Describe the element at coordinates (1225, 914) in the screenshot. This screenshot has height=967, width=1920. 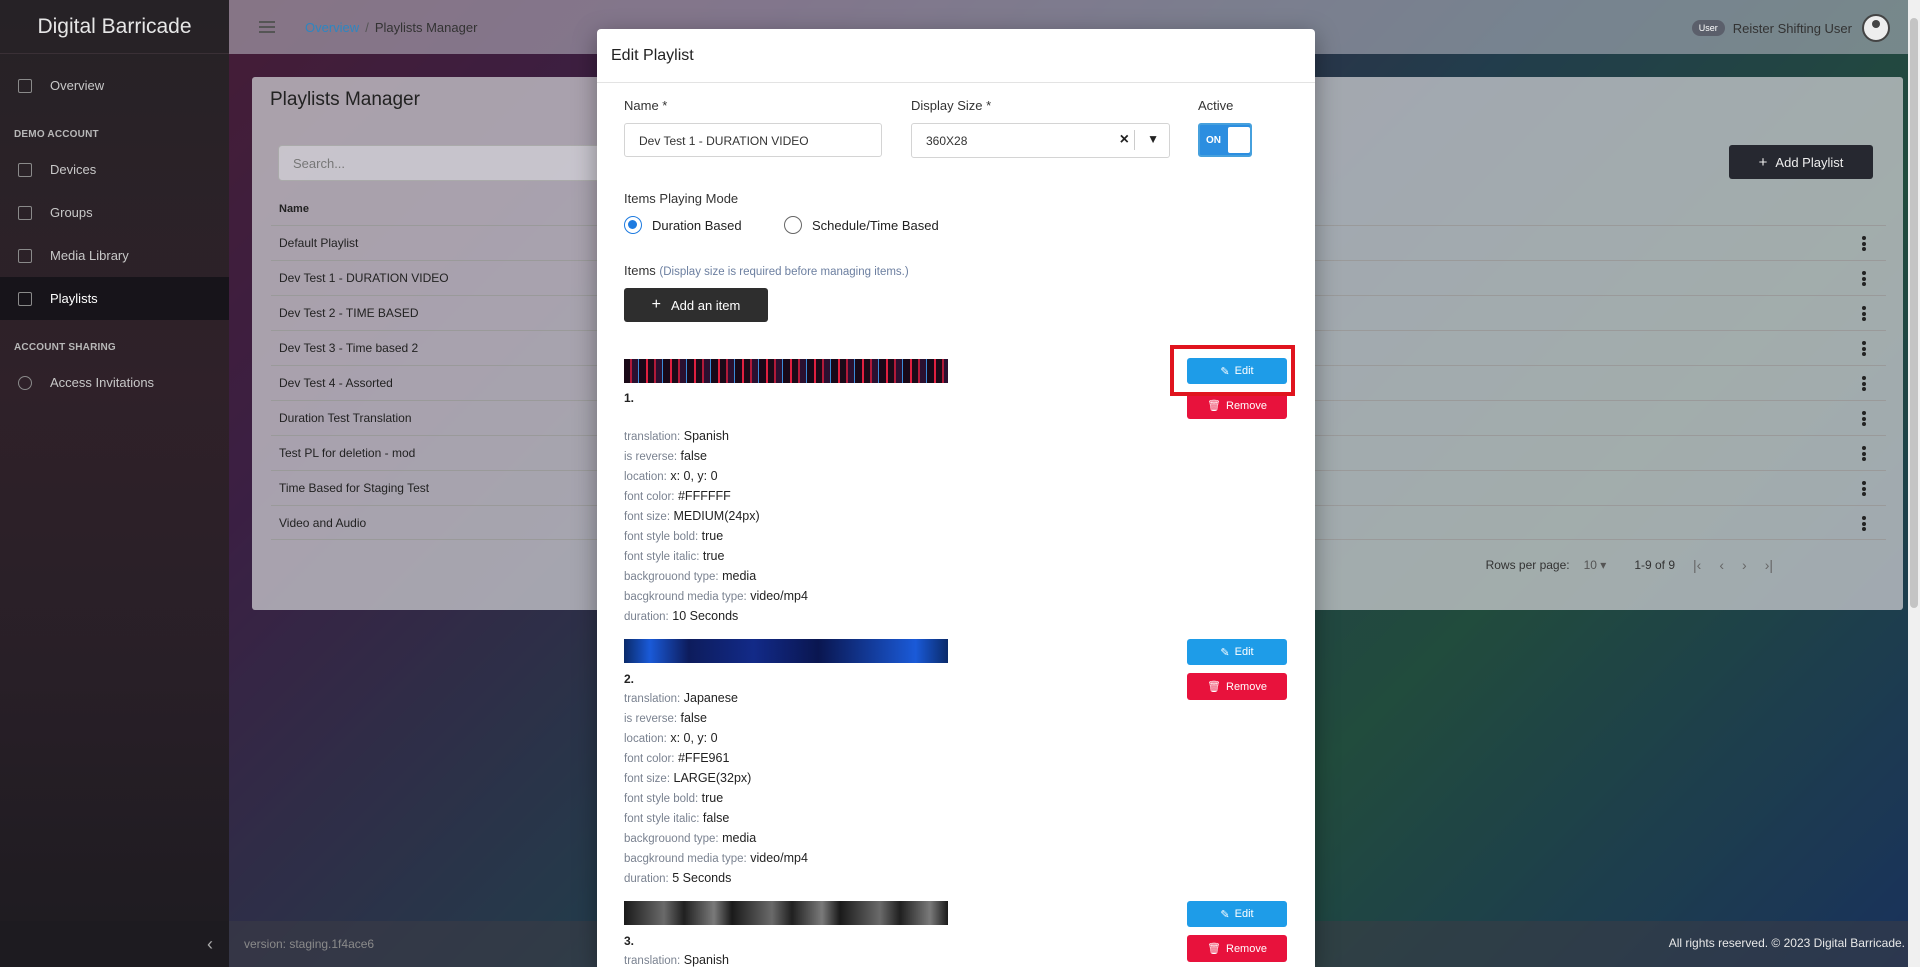
I see `pencil-icon: ✎` at that location.